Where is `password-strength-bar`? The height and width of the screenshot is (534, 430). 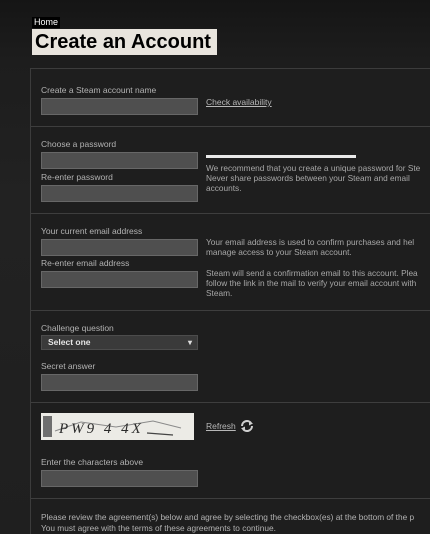
password-strength-bar is located at coordinates (281, 156).